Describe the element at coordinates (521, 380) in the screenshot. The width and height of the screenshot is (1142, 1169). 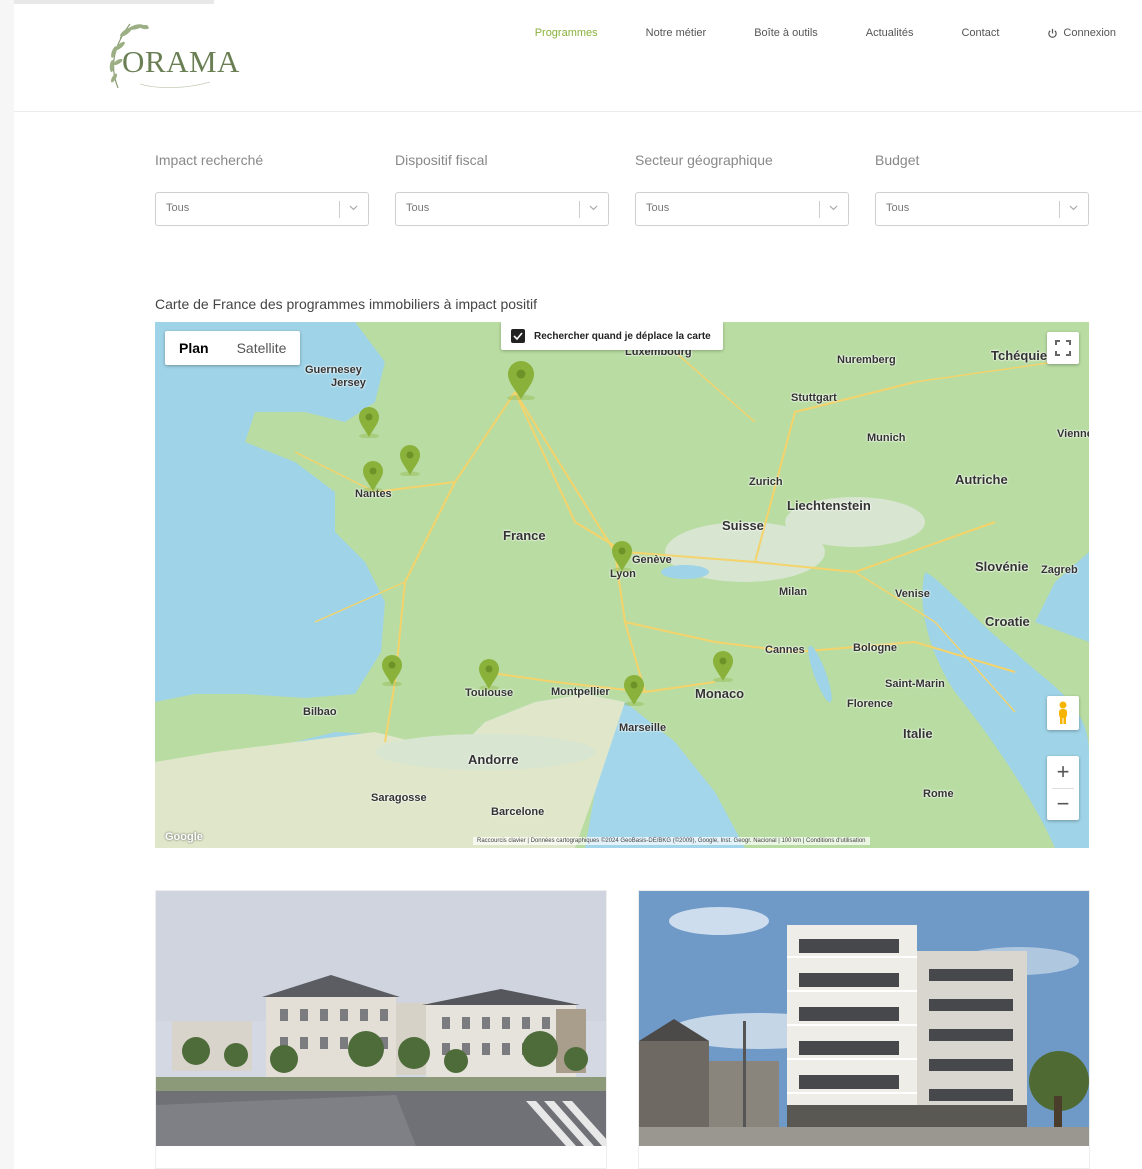
I see `map-marker-paris` at that location.